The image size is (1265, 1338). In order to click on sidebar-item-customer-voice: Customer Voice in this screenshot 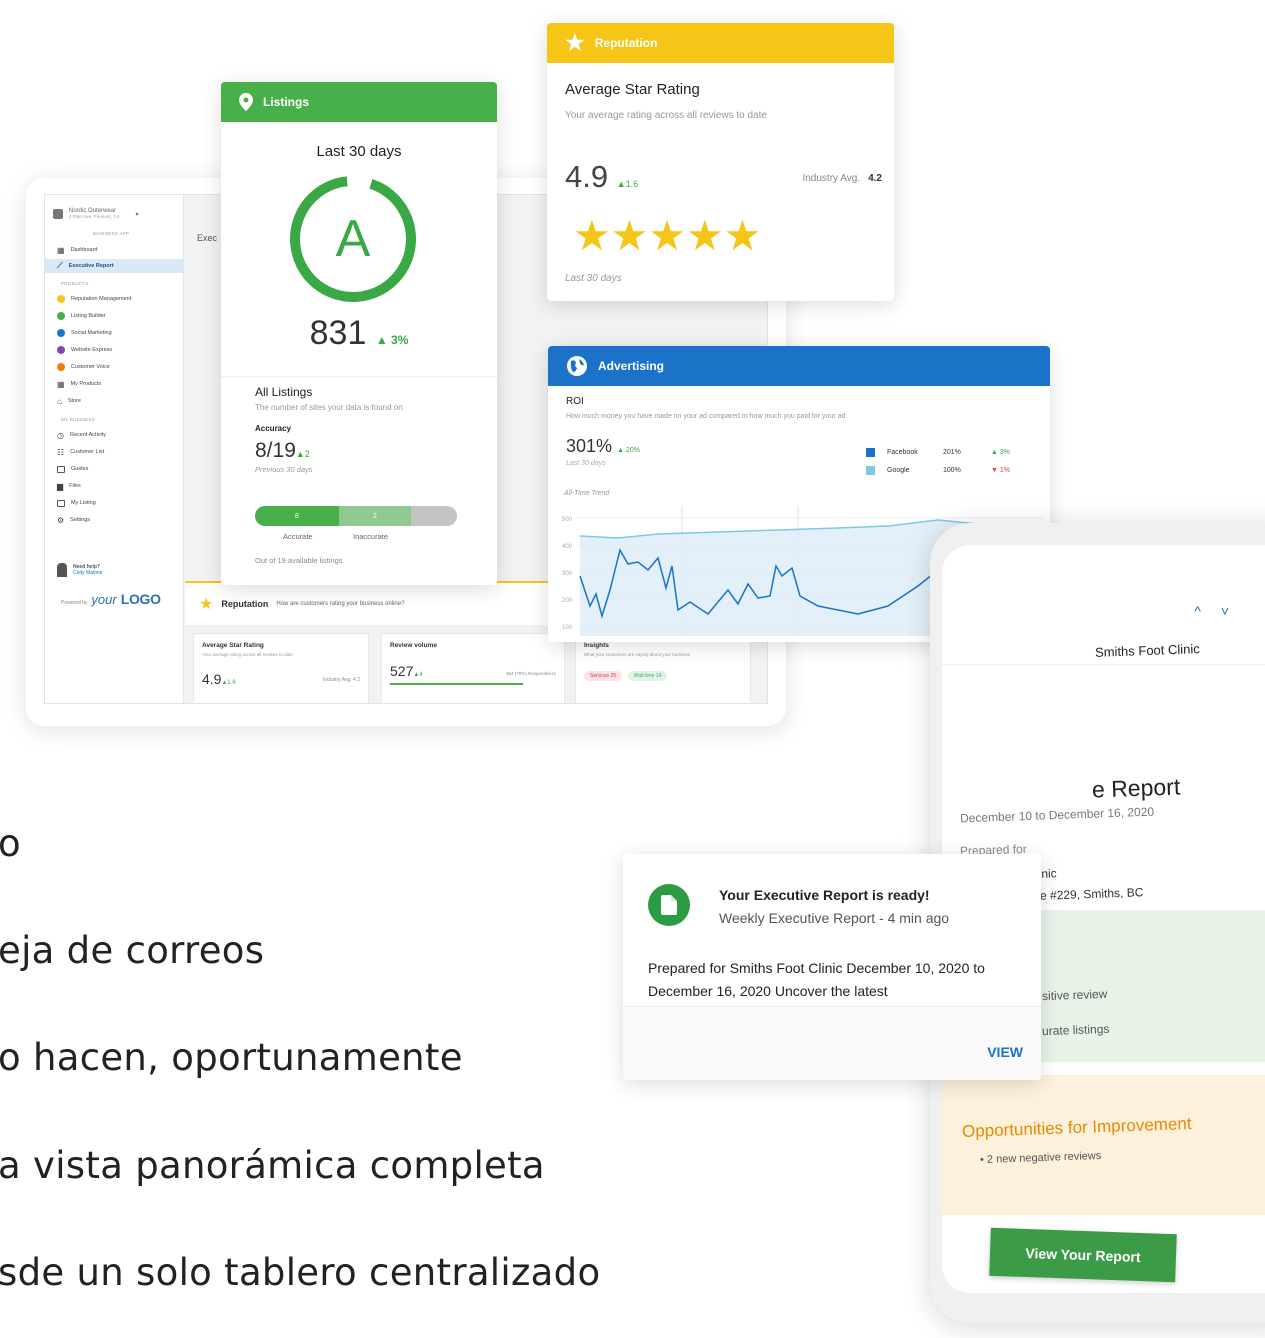, I will do `click(119, 367)`.